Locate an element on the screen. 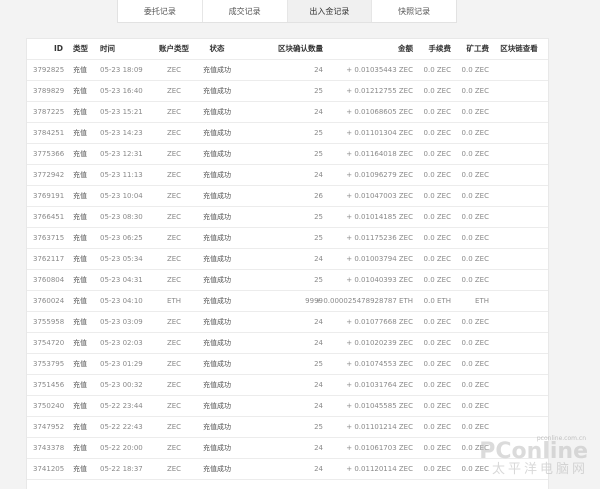 This screenshot has height=489, width=600. row-time: 05-22 22:43 is located at coordinates (121, 427).